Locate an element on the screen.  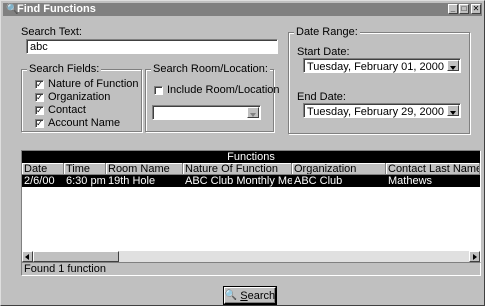
end-date-picker: Tuesday, February 29, 2000 is located at coordinates (382, 110).